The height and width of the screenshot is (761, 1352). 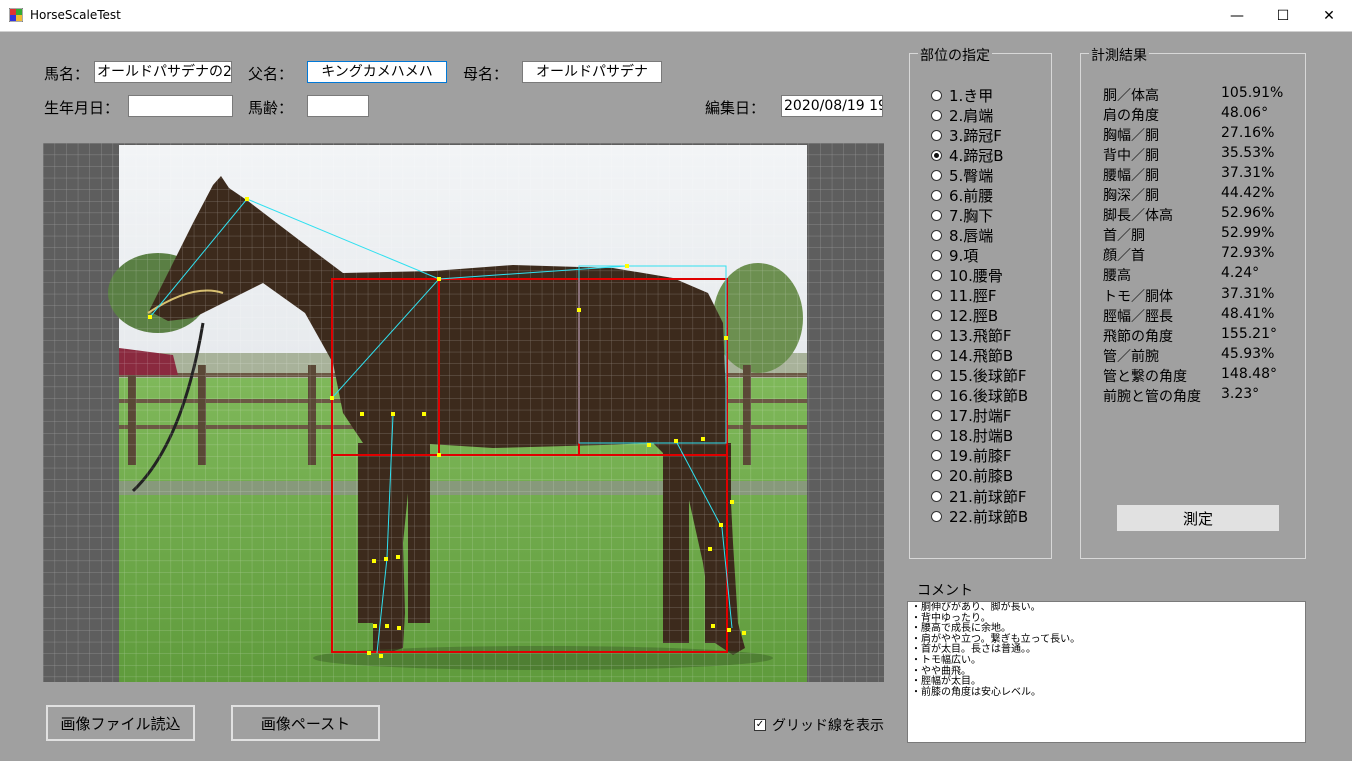 What do you see at coordinates (972, 436) in the screenshot?
I see `part-radio: 18.肘端B` at bounding box center [972, 436].